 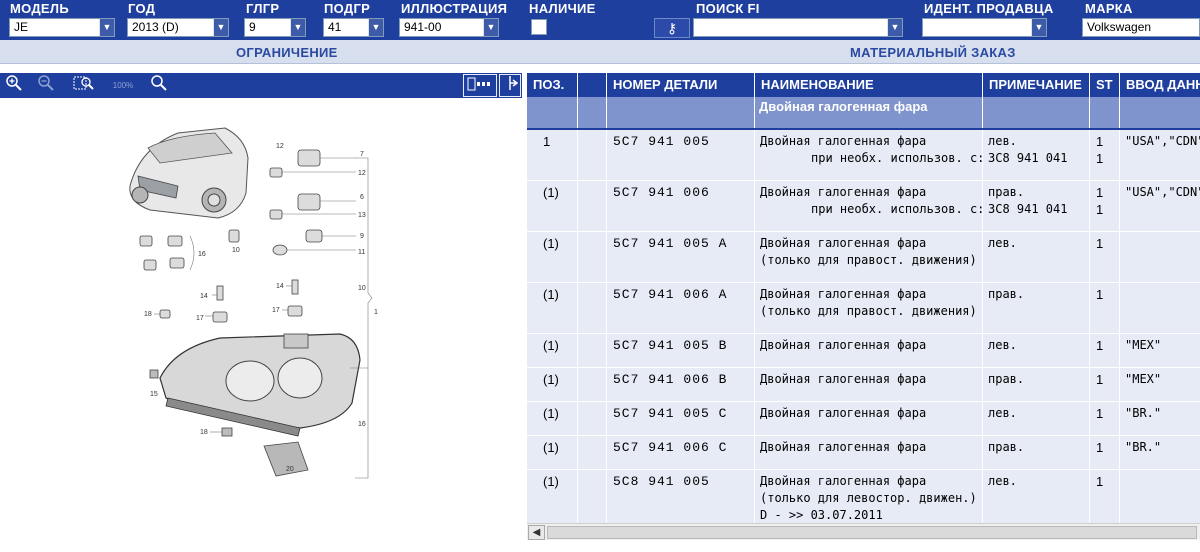 I want to click on col-part-number-header: НОМЕР ДЕТАЛИ, so click(x=681, y=85).